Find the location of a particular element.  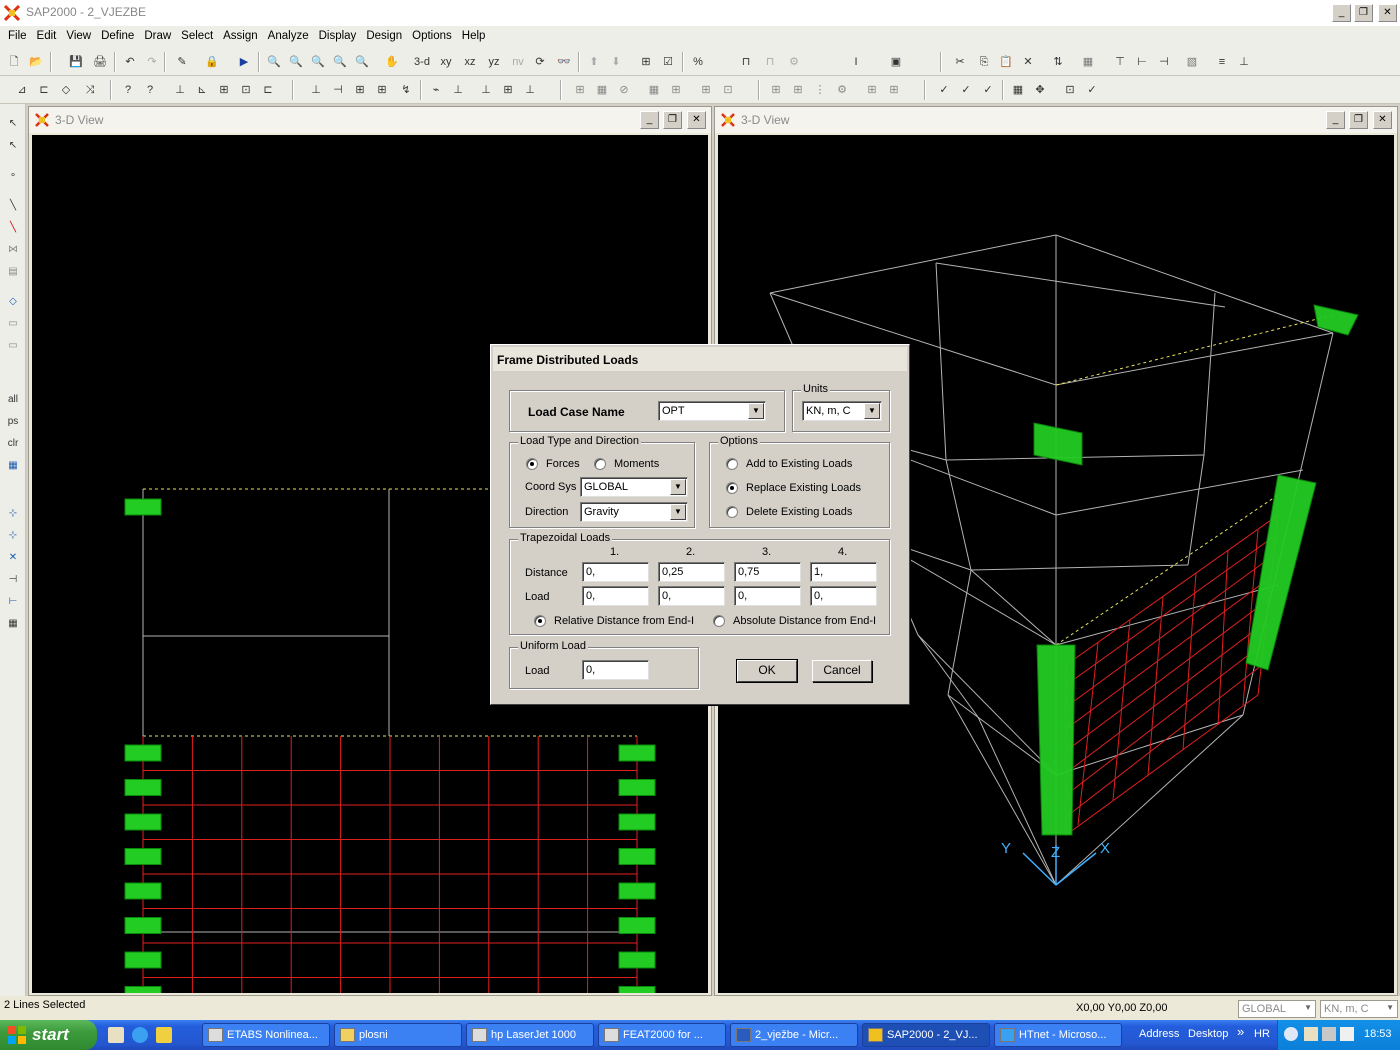

show-deformed-icon: ⚙ is located at coordinates (794, 62).